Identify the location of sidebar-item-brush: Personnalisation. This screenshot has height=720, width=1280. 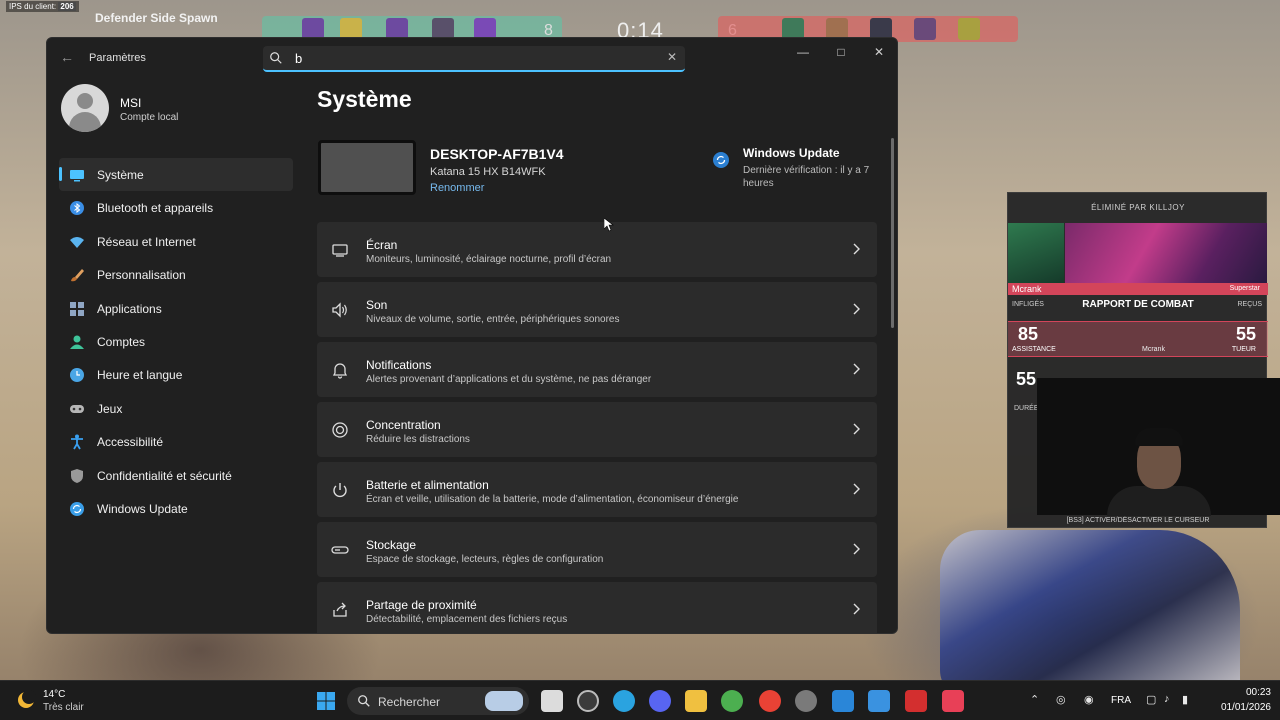
(176, 274).